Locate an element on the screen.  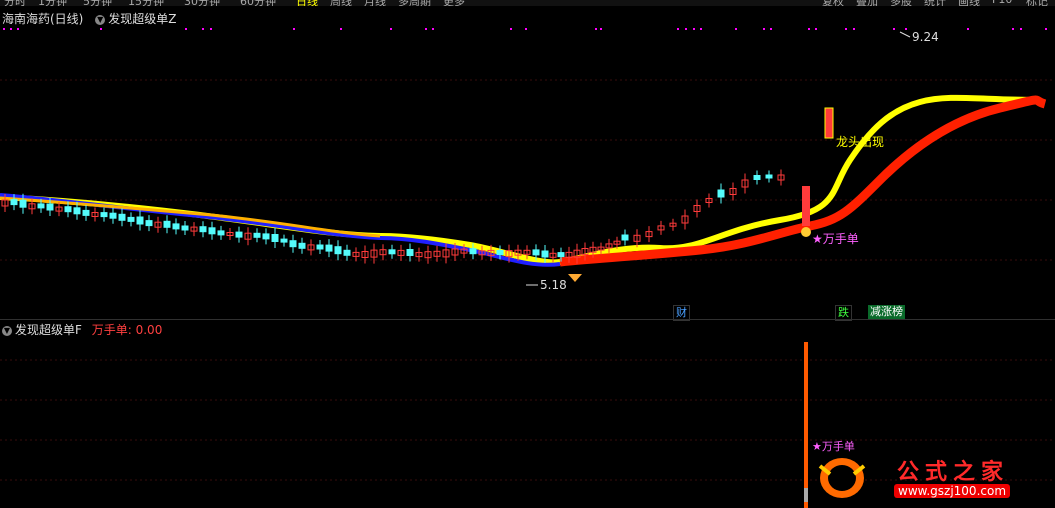
volume-spike-bar is located at coordinates (806, 425).